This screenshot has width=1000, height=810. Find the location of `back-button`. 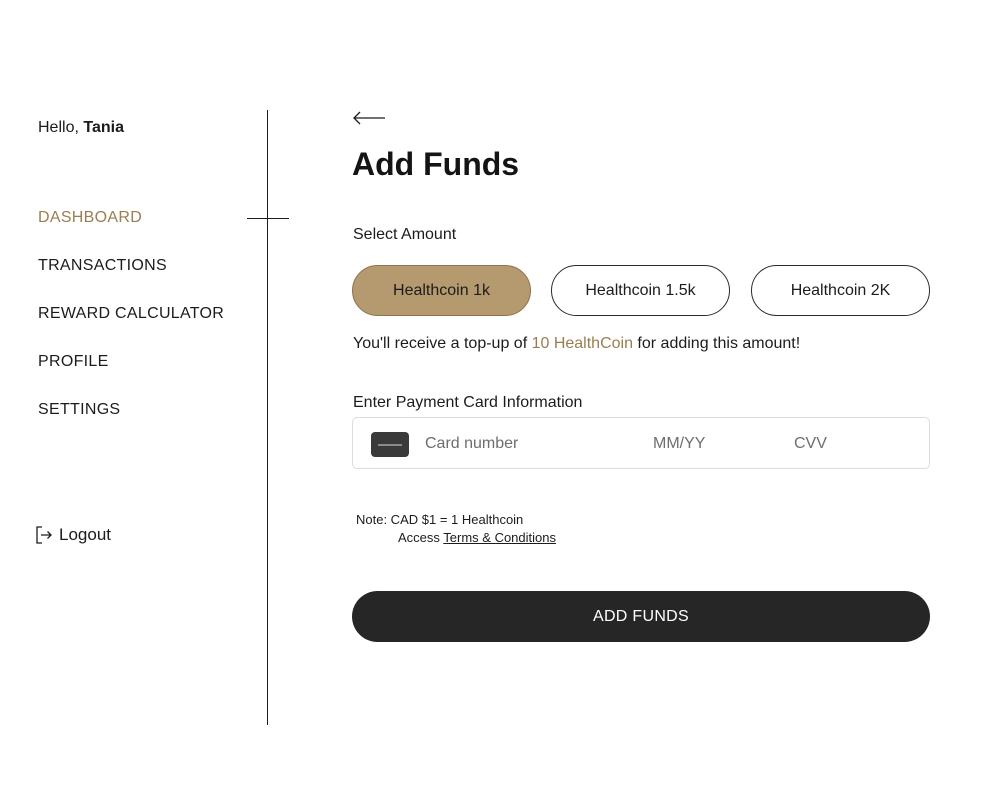

back-button is located at coordinates (369, 120).